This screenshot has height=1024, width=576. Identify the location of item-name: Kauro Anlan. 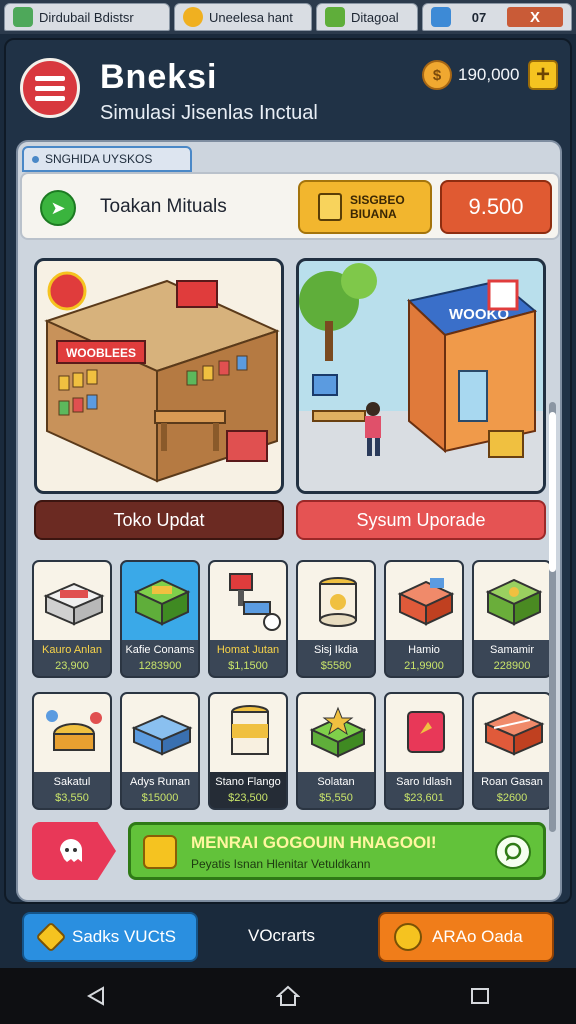
(72, 650).